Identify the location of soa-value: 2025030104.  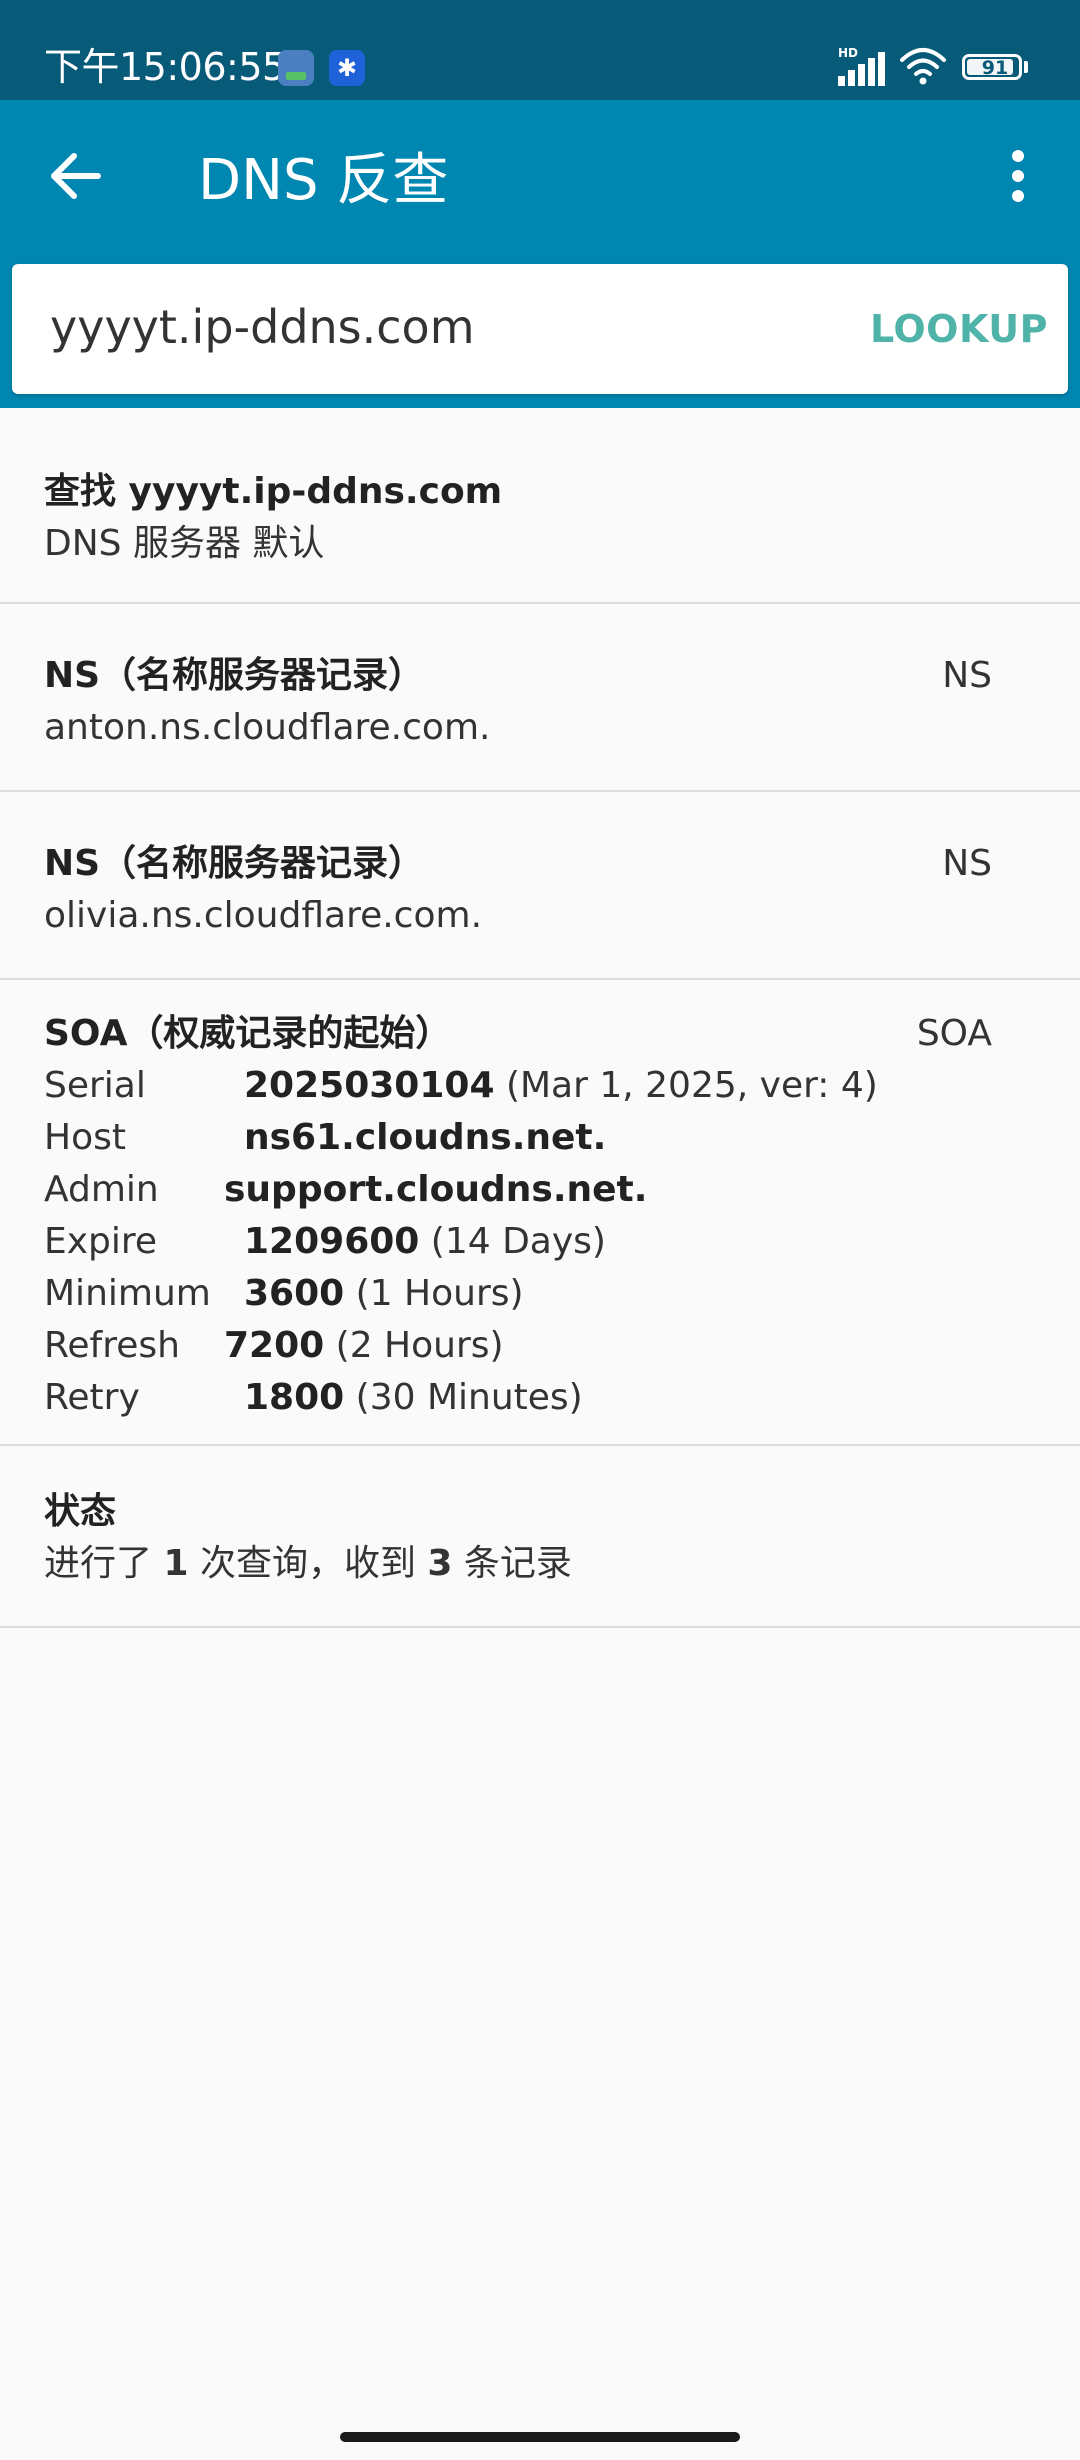
(369, 1085).